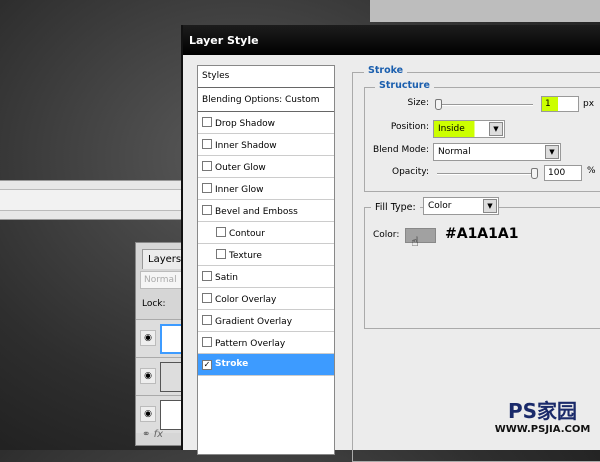 The height and width of the screenshot is (462, 600). What do you see at coordinates (164, 259) in the screenshot?
I see `layers-tab: Layers` at bounding box center [164, 259].